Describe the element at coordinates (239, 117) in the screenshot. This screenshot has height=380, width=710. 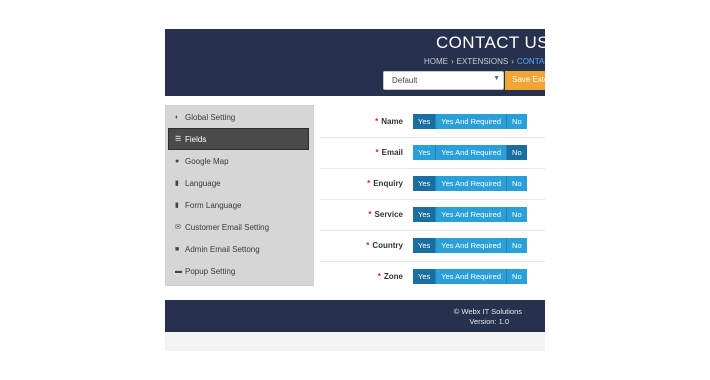
I see `sidebar-item-global-setting: ◐ Global Setting` at that location.